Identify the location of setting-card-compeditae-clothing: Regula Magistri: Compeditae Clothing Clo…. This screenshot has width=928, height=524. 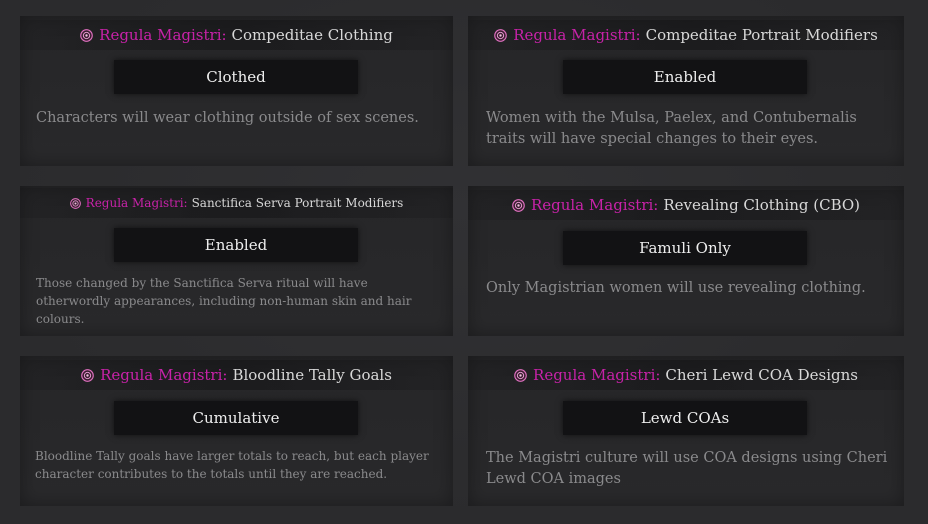
(236, 91).